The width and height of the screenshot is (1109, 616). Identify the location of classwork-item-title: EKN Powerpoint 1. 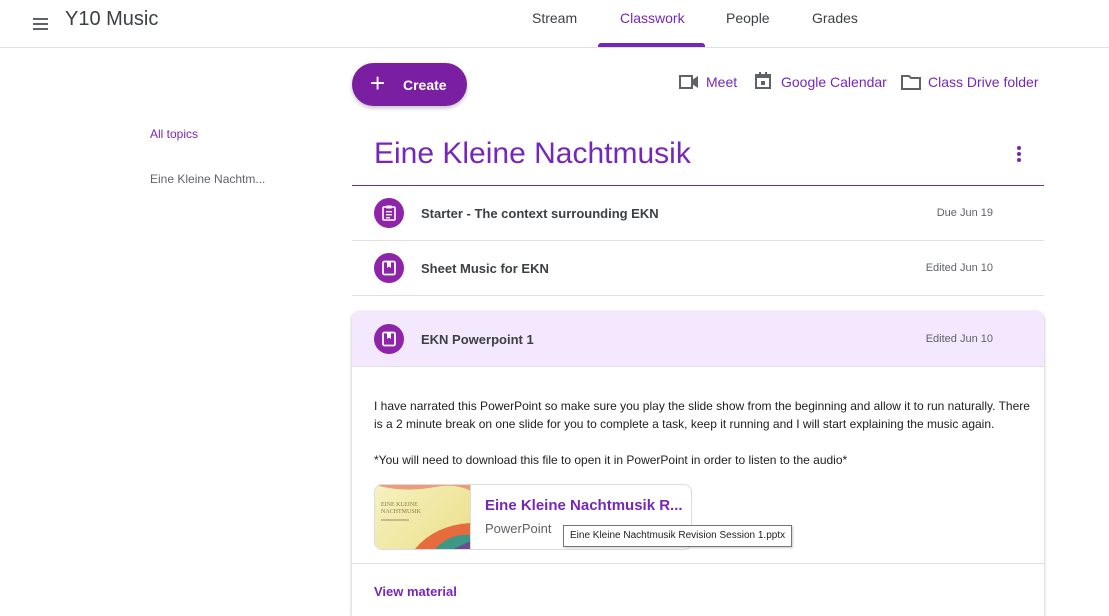
(477, 339).